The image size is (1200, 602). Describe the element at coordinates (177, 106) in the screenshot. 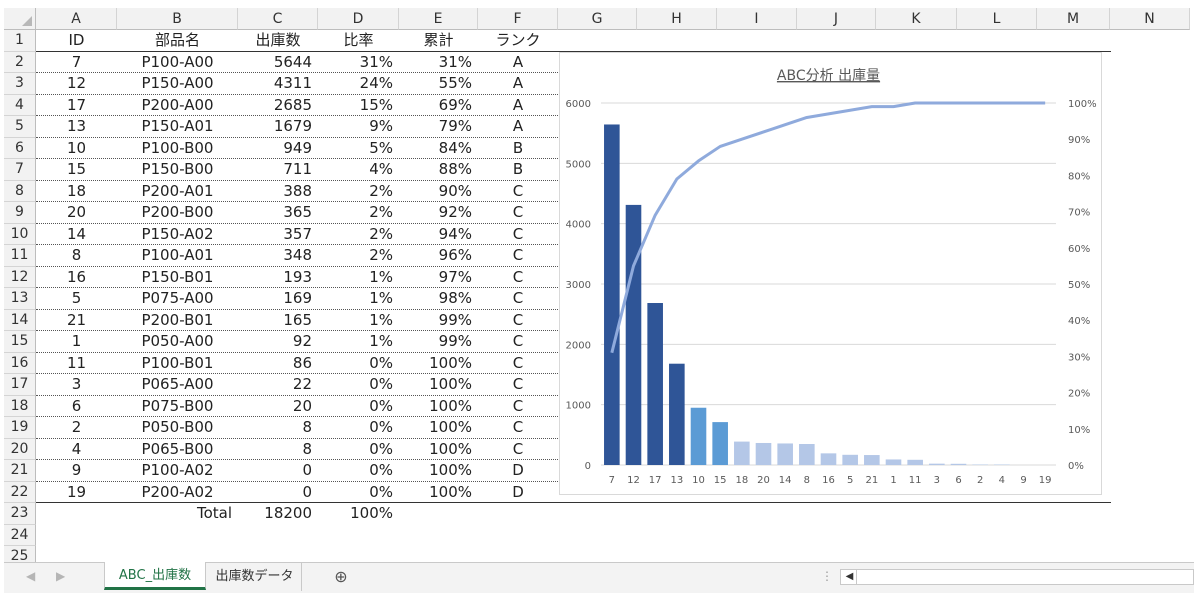

I see `cell-part-name: P200-A00` at that location.